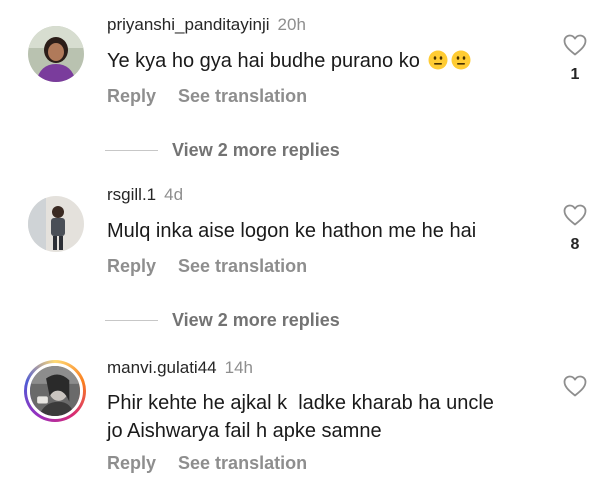 Image resolution: width=603 pixels, height=483 pixels. I want to click on timestamp: 4d, so click(174, 194).